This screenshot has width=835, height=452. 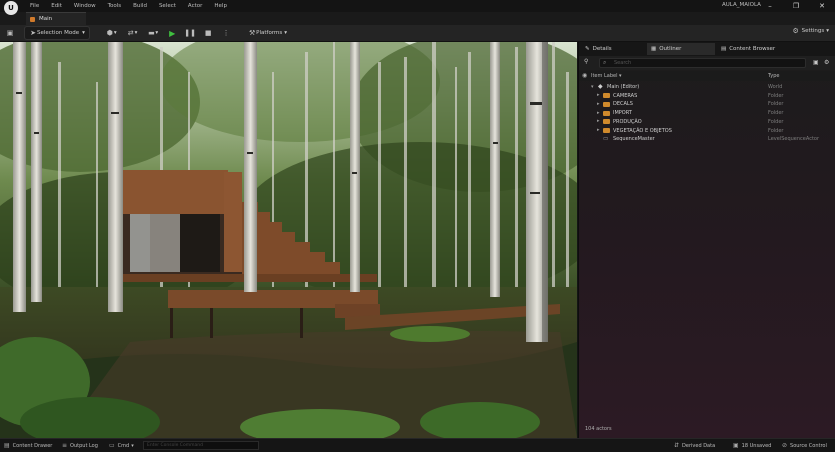 I want to click on output-log-button: ≡Output Log, so click(x=80, y=445).